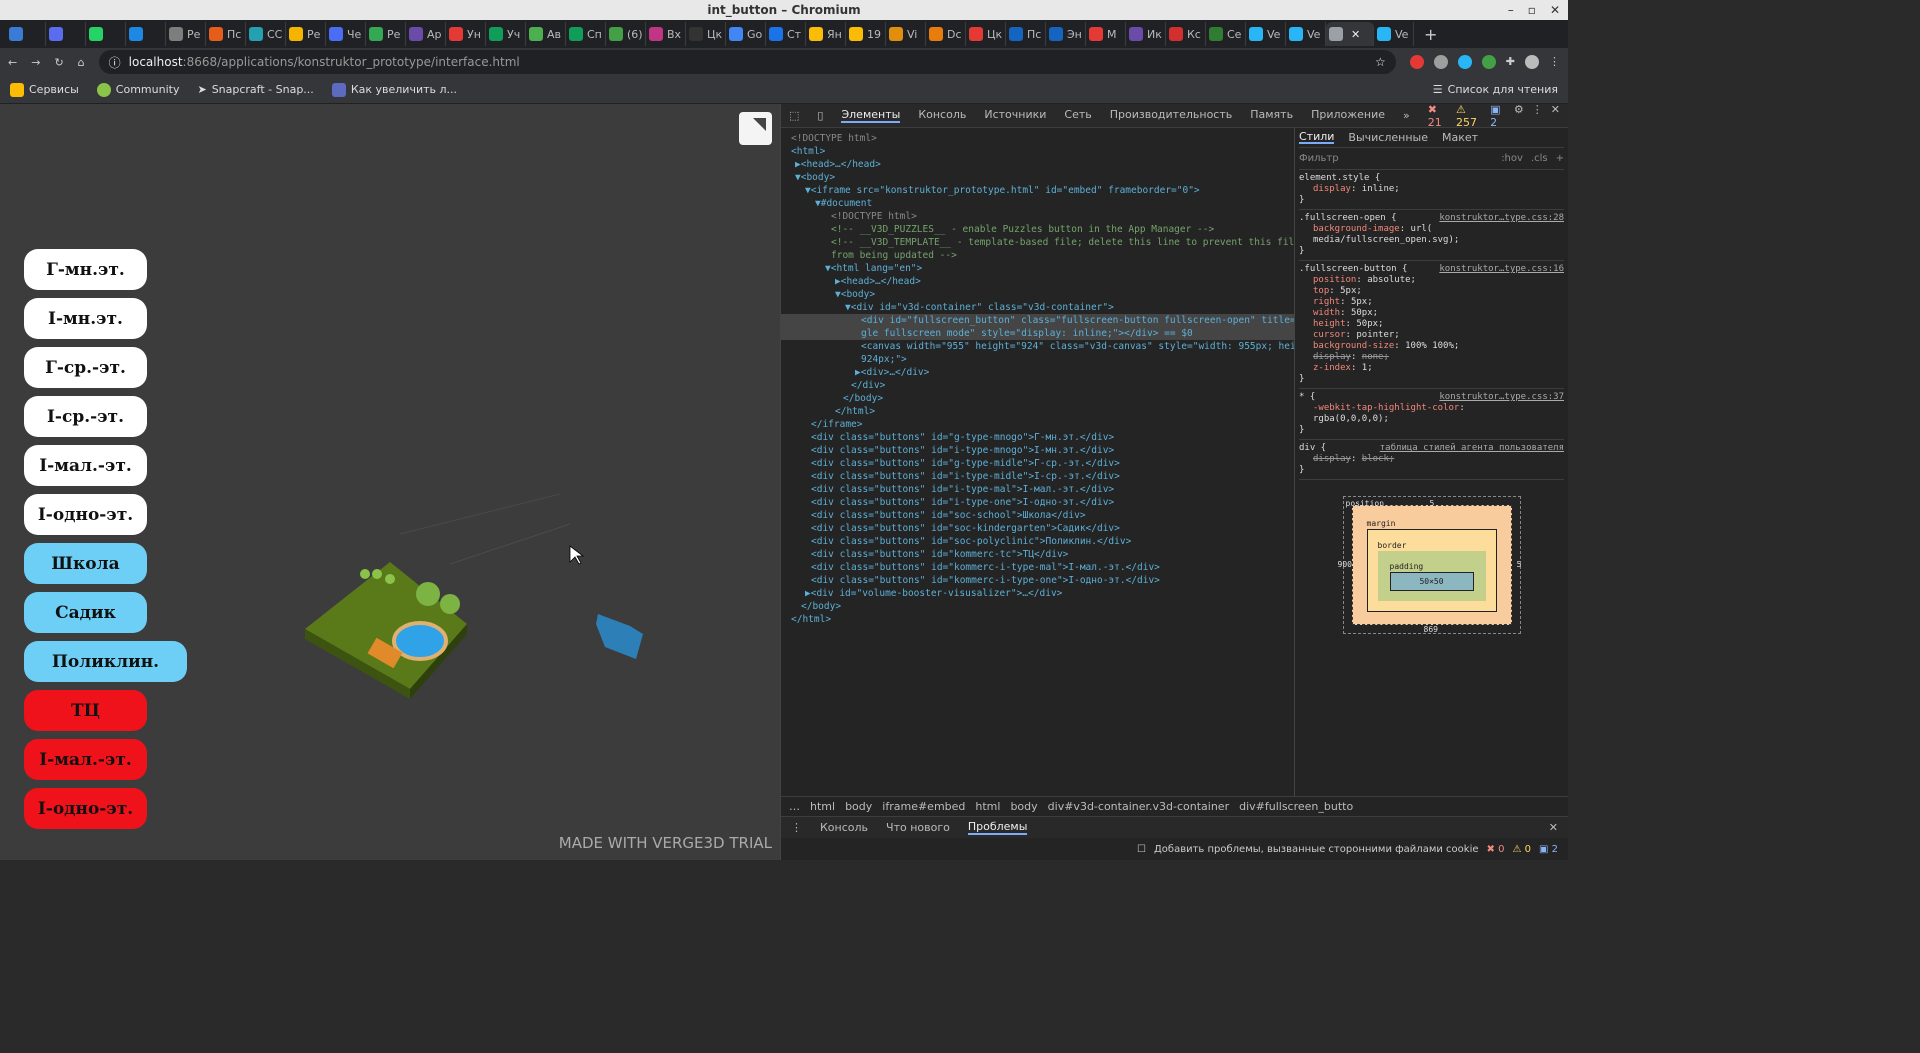  I want to click on browser-tab: СС, so click(266, 34).